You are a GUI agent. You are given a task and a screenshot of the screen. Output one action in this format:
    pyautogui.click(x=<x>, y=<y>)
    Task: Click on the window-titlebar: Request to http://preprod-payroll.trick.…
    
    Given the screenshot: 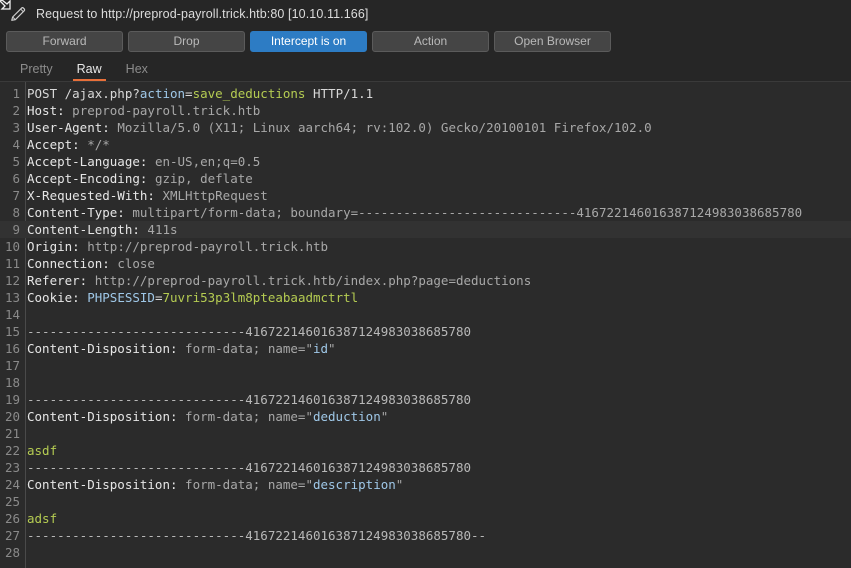 What is the action you would take?
    pyautogui.click(x=425, y=14)
    